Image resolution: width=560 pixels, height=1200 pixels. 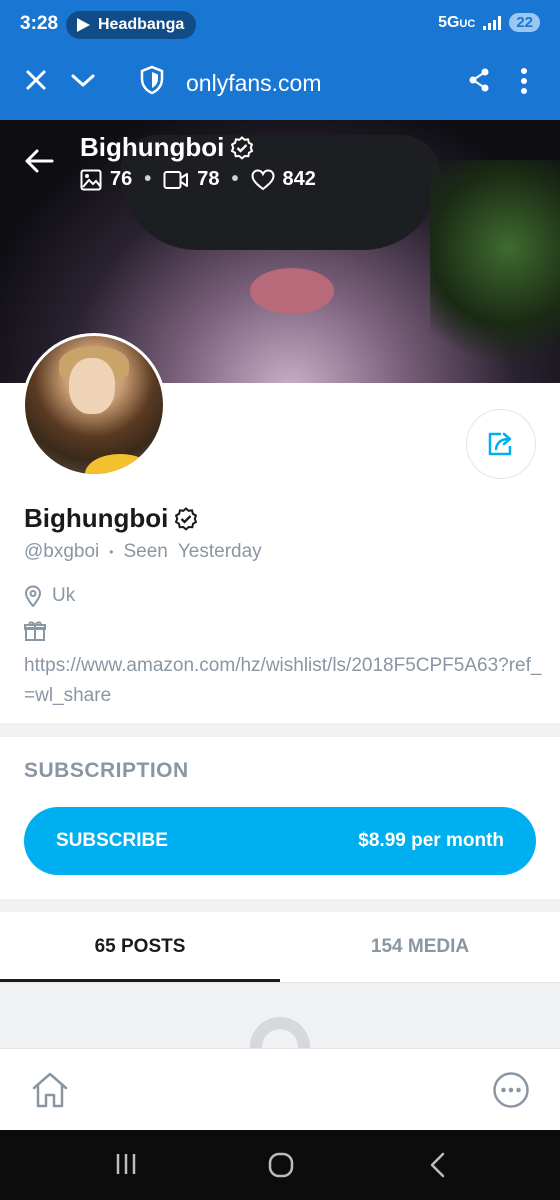 What do you see at coordinates (106, 770) in the screenshot?
I see `subscription-title: SUBSCRIPTION` at bounding box center [106, 770].